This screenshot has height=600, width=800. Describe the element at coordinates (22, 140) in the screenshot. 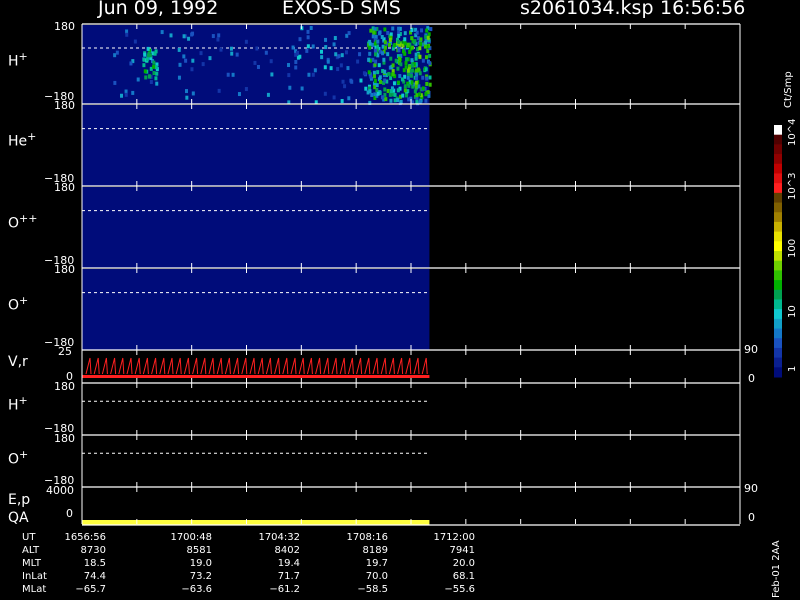

I see `panel-label-he-plus: He+` at that location.